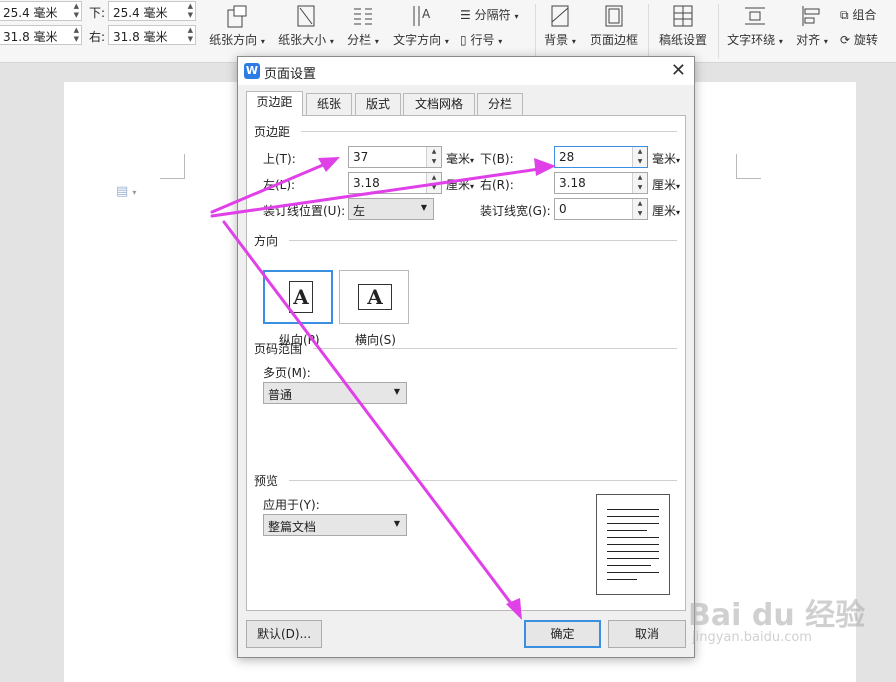 The height and width of the screenshot is (682, 896). I want to click on paper-size-label: 纸张大小, so click(302, 40).